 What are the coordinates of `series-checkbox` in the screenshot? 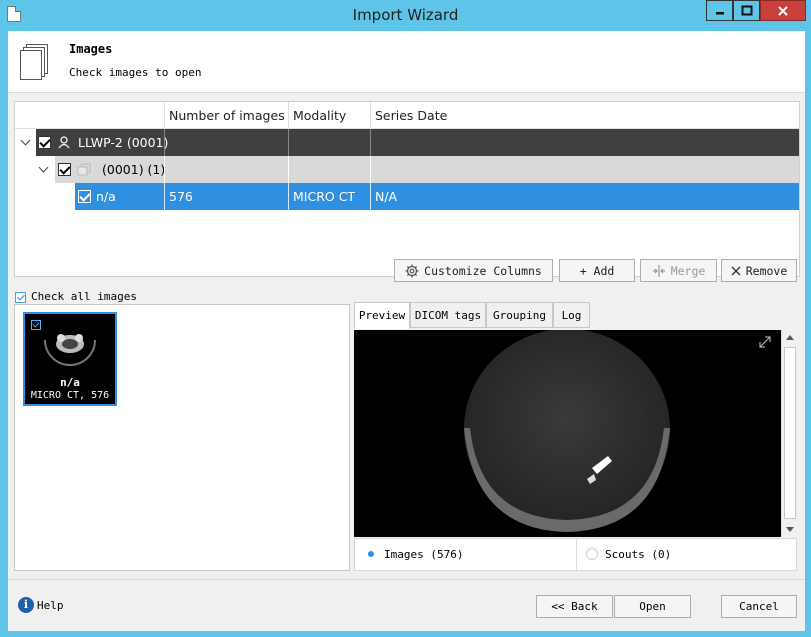 It's located at (84, 196).